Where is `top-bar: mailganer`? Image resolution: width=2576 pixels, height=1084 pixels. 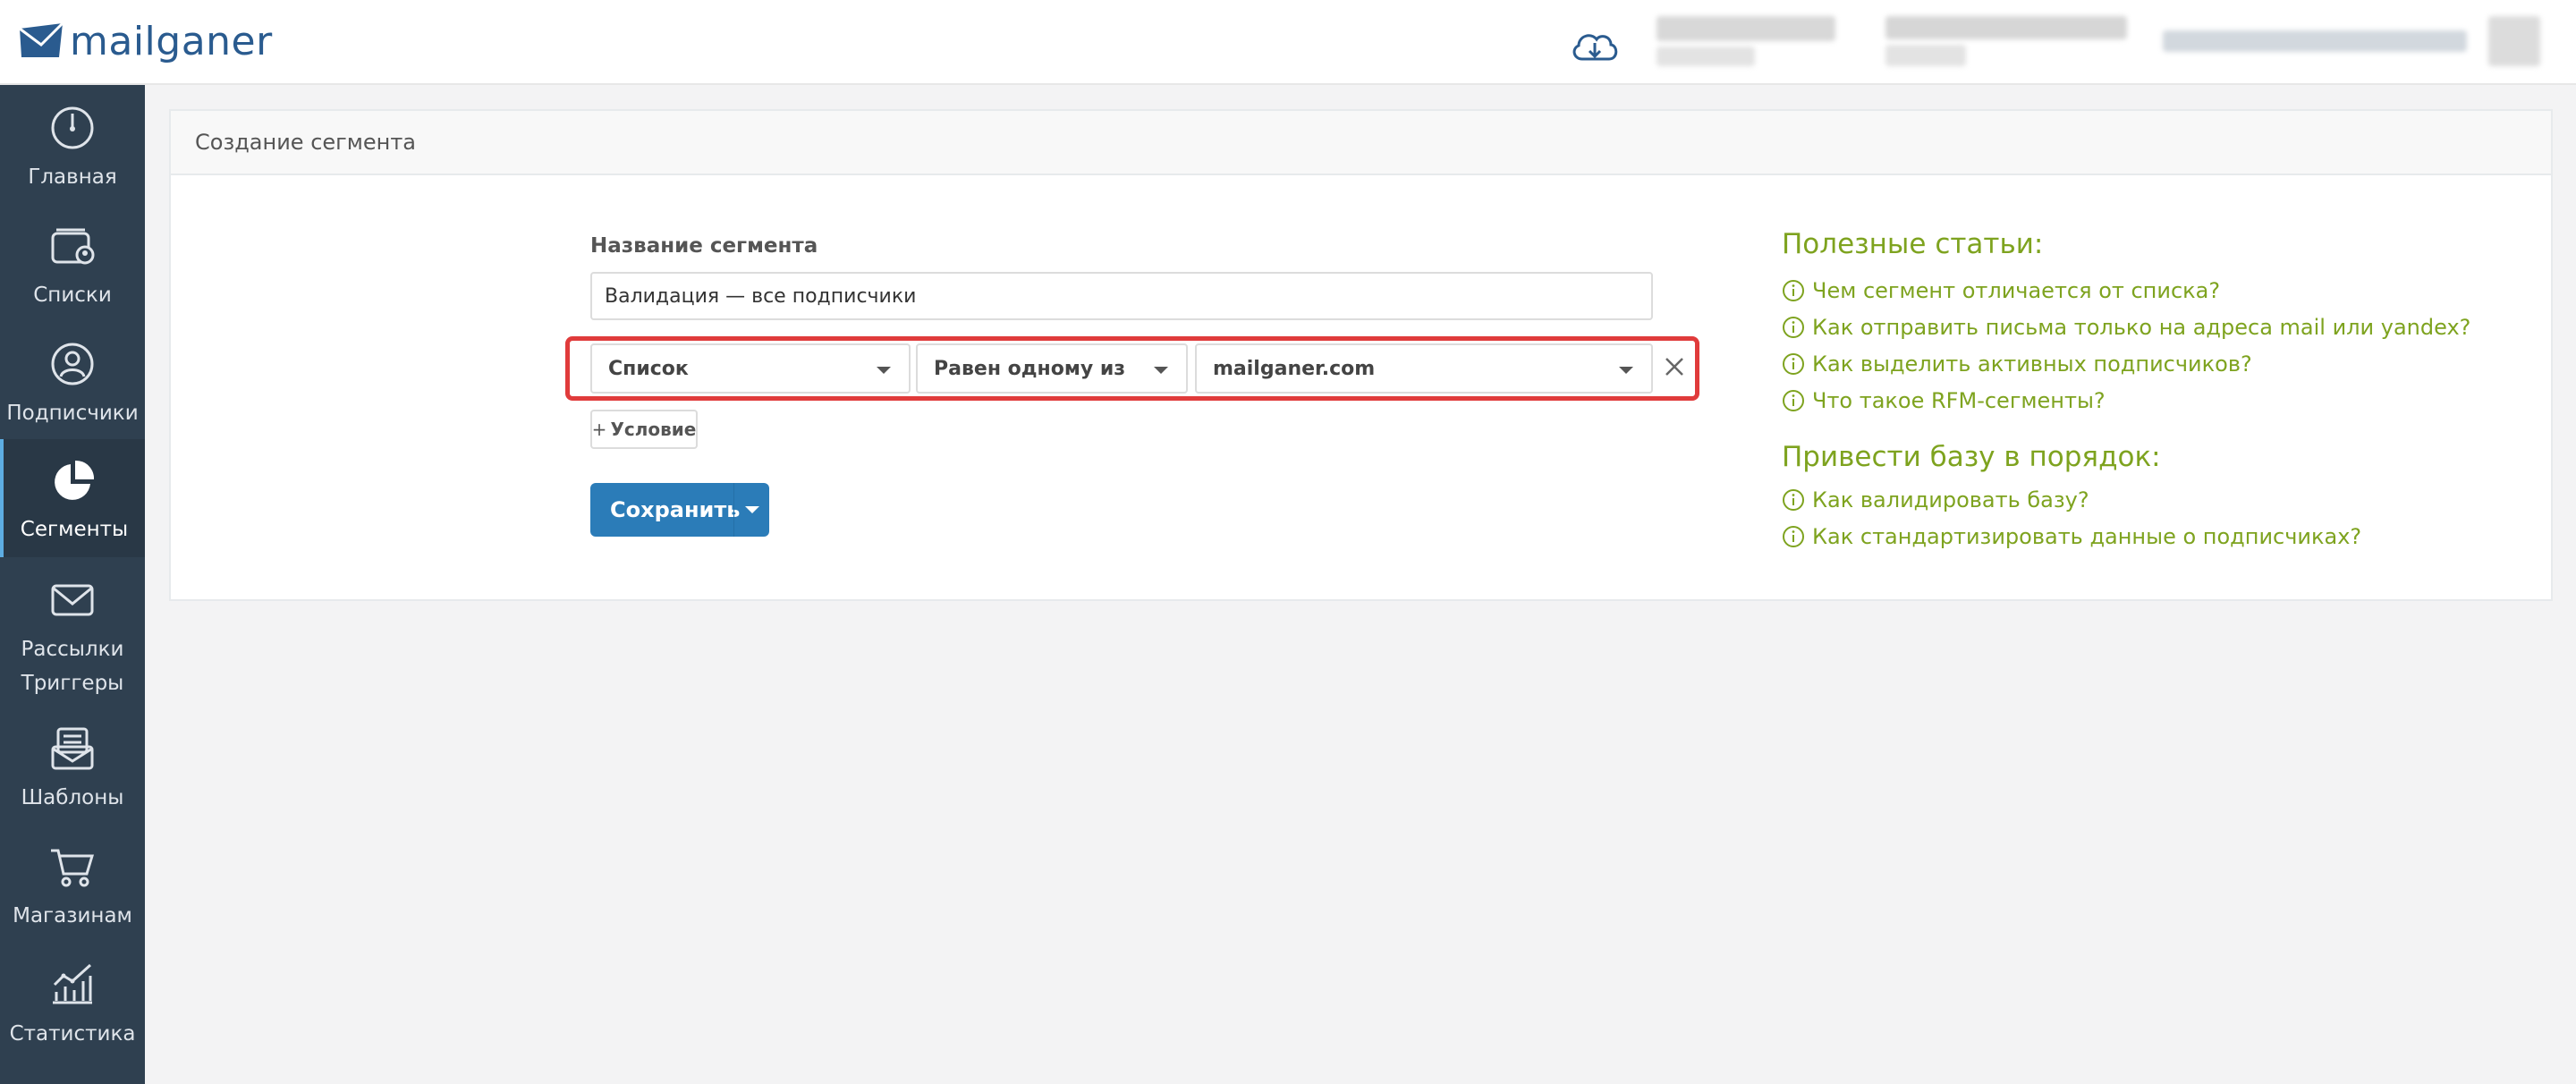 top-bar: mailganer is located at coordinates (1288, 42).